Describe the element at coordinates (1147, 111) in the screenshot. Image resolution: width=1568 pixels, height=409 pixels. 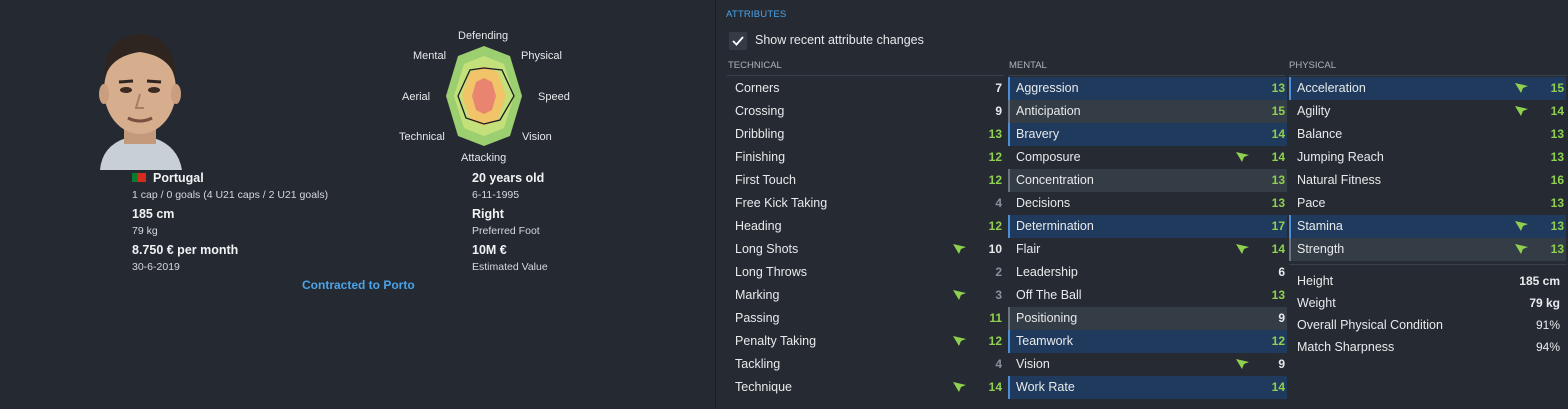
I see `mental-attribute-row: Anticipation 15` at that location.